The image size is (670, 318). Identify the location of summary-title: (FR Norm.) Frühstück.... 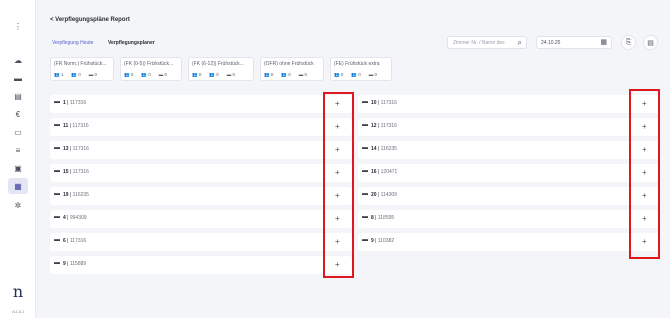
(80, 64).